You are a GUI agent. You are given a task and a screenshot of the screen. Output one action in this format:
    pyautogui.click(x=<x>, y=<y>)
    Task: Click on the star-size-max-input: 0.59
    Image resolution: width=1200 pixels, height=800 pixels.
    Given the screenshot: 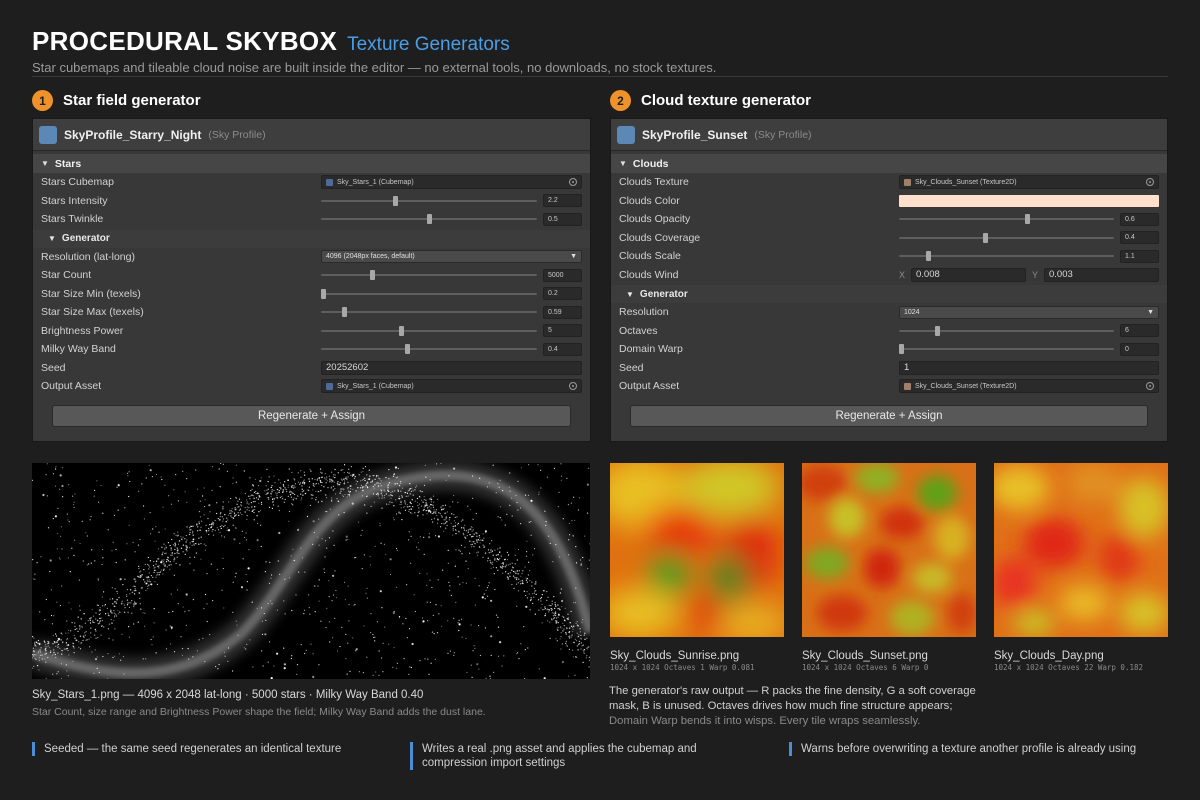 What is the action you would take?
    pyautogui.click(x=562, y=312)
    